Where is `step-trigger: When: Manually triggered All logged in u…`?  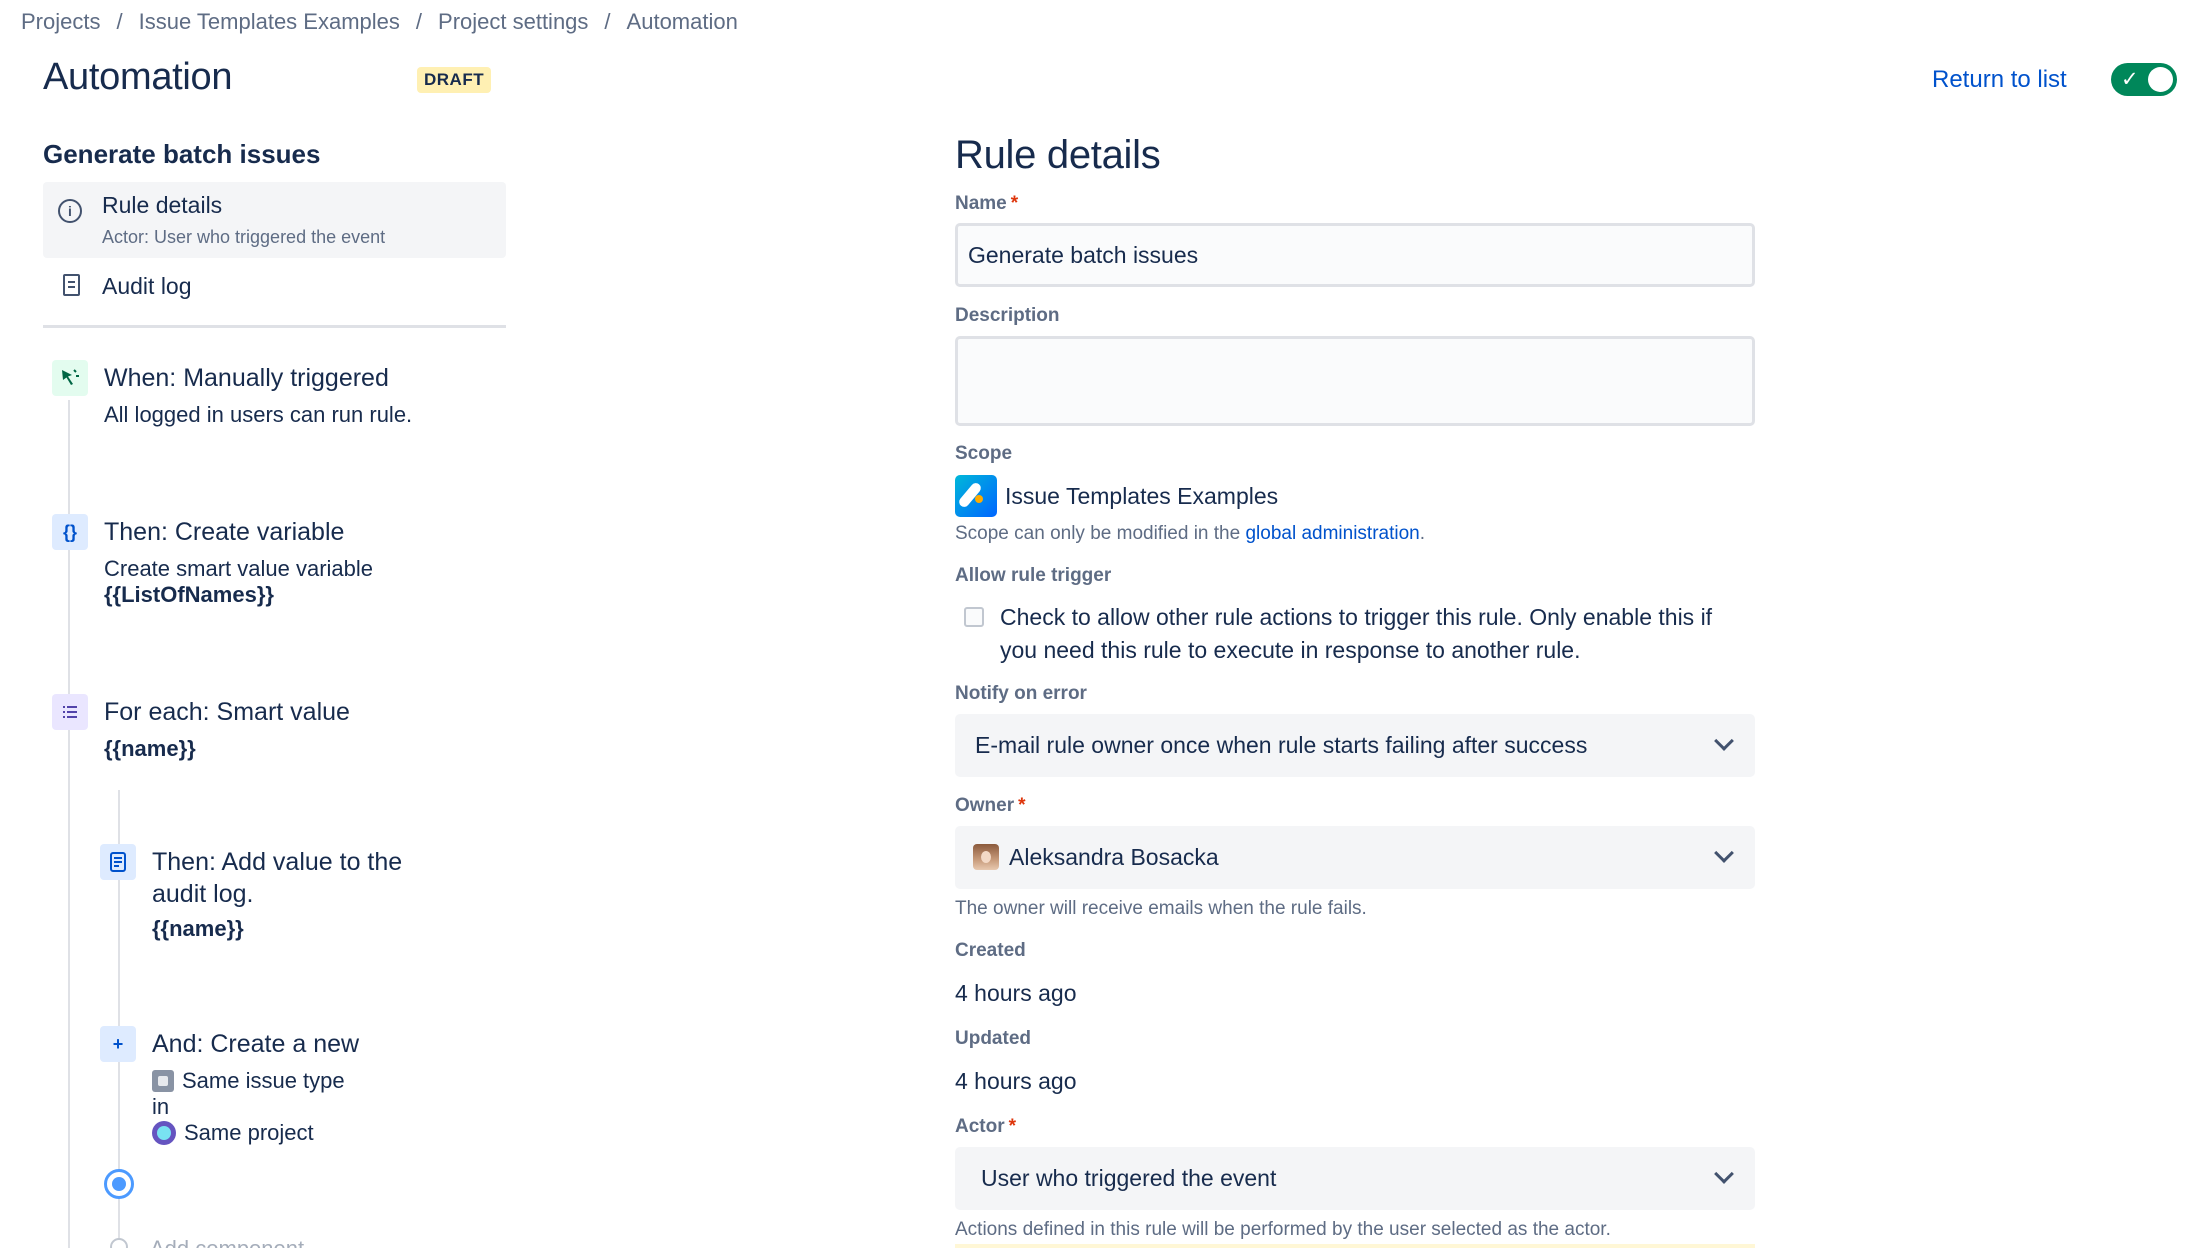
step-trigger: When: Manually triggered All logged in u… is located at coordinates (302, 400).